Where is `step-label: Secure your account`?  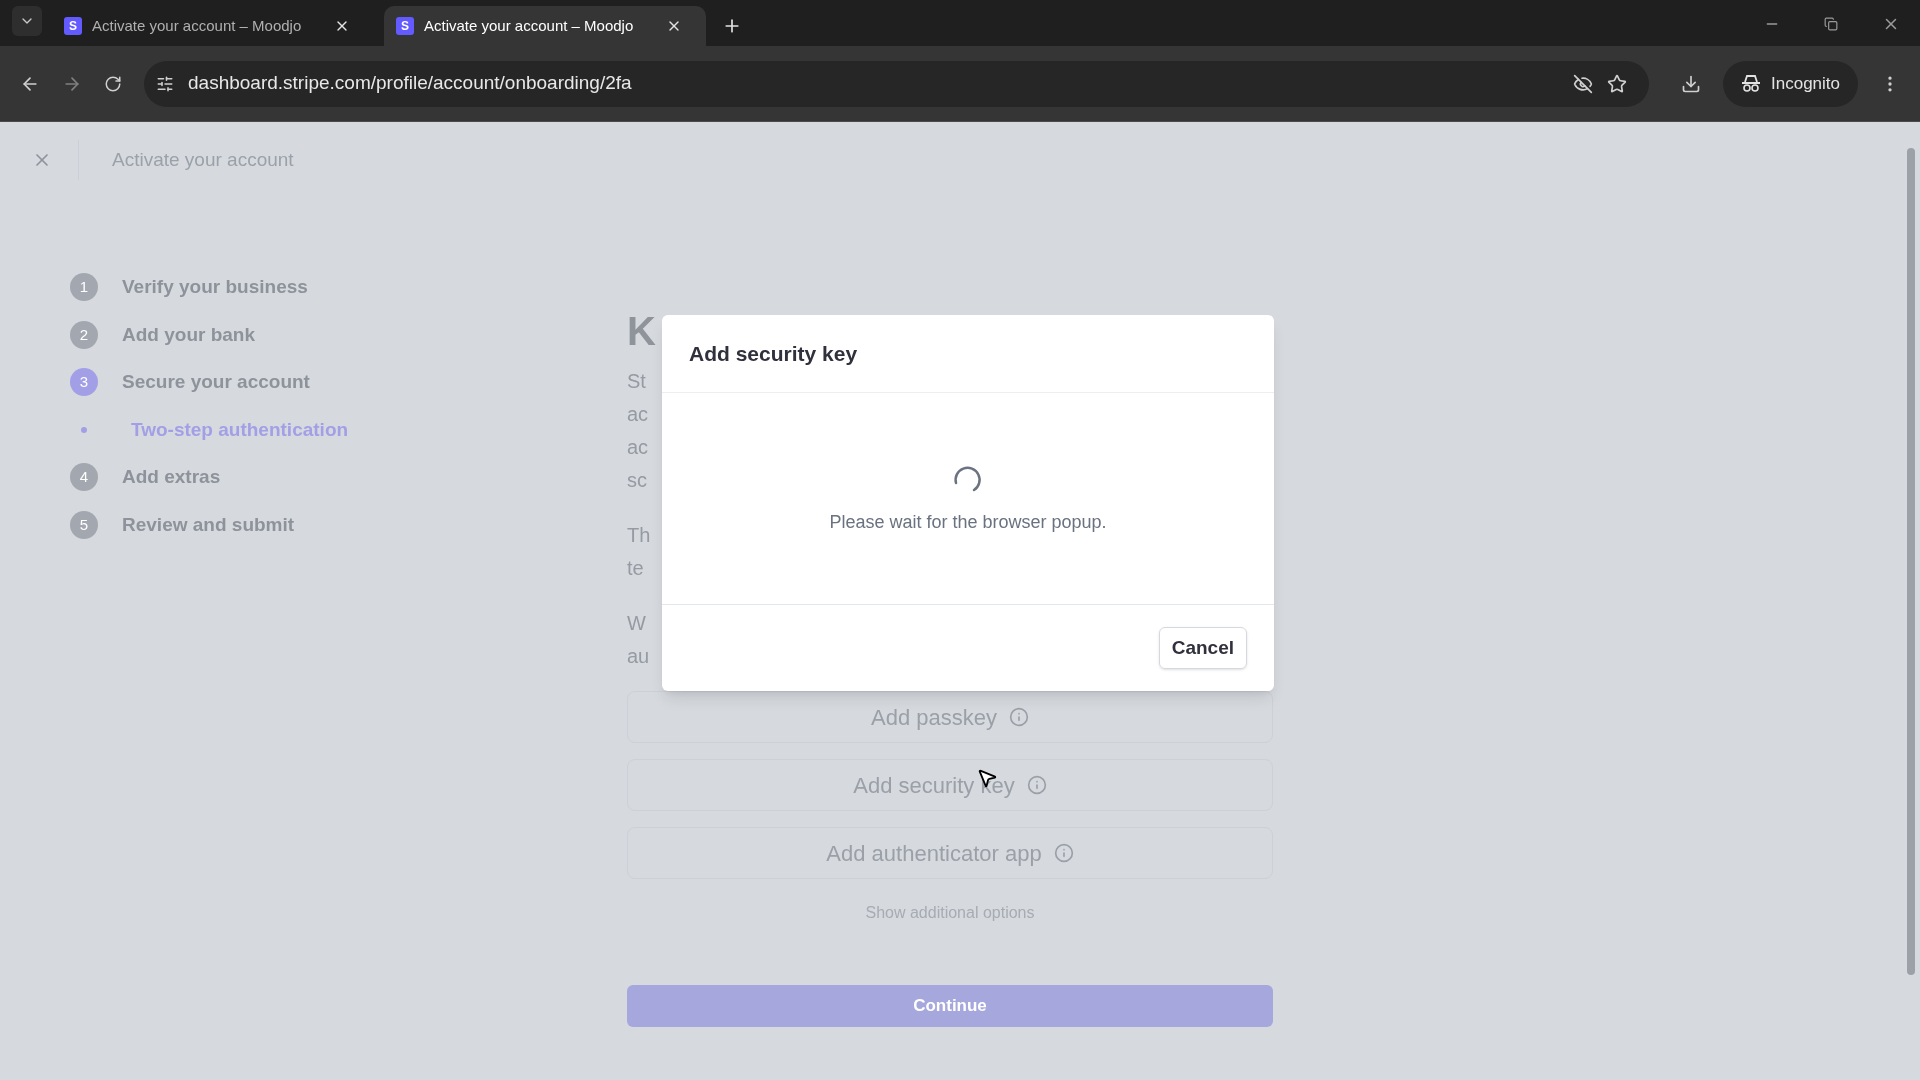 step-label: Secure your account is located at coordinates (216, 382).